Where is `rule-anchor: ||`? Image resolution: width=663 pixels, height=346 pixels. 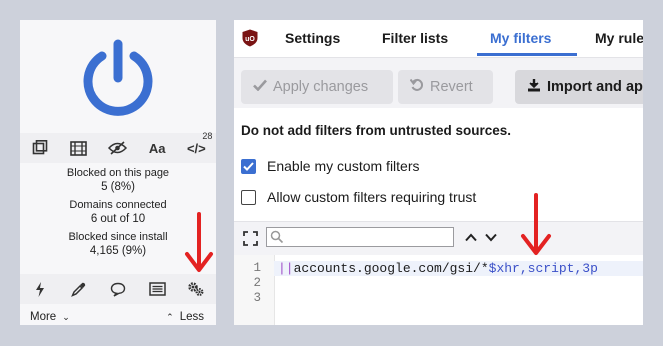
rule-anchor: || is located at coordinates (286, 268).